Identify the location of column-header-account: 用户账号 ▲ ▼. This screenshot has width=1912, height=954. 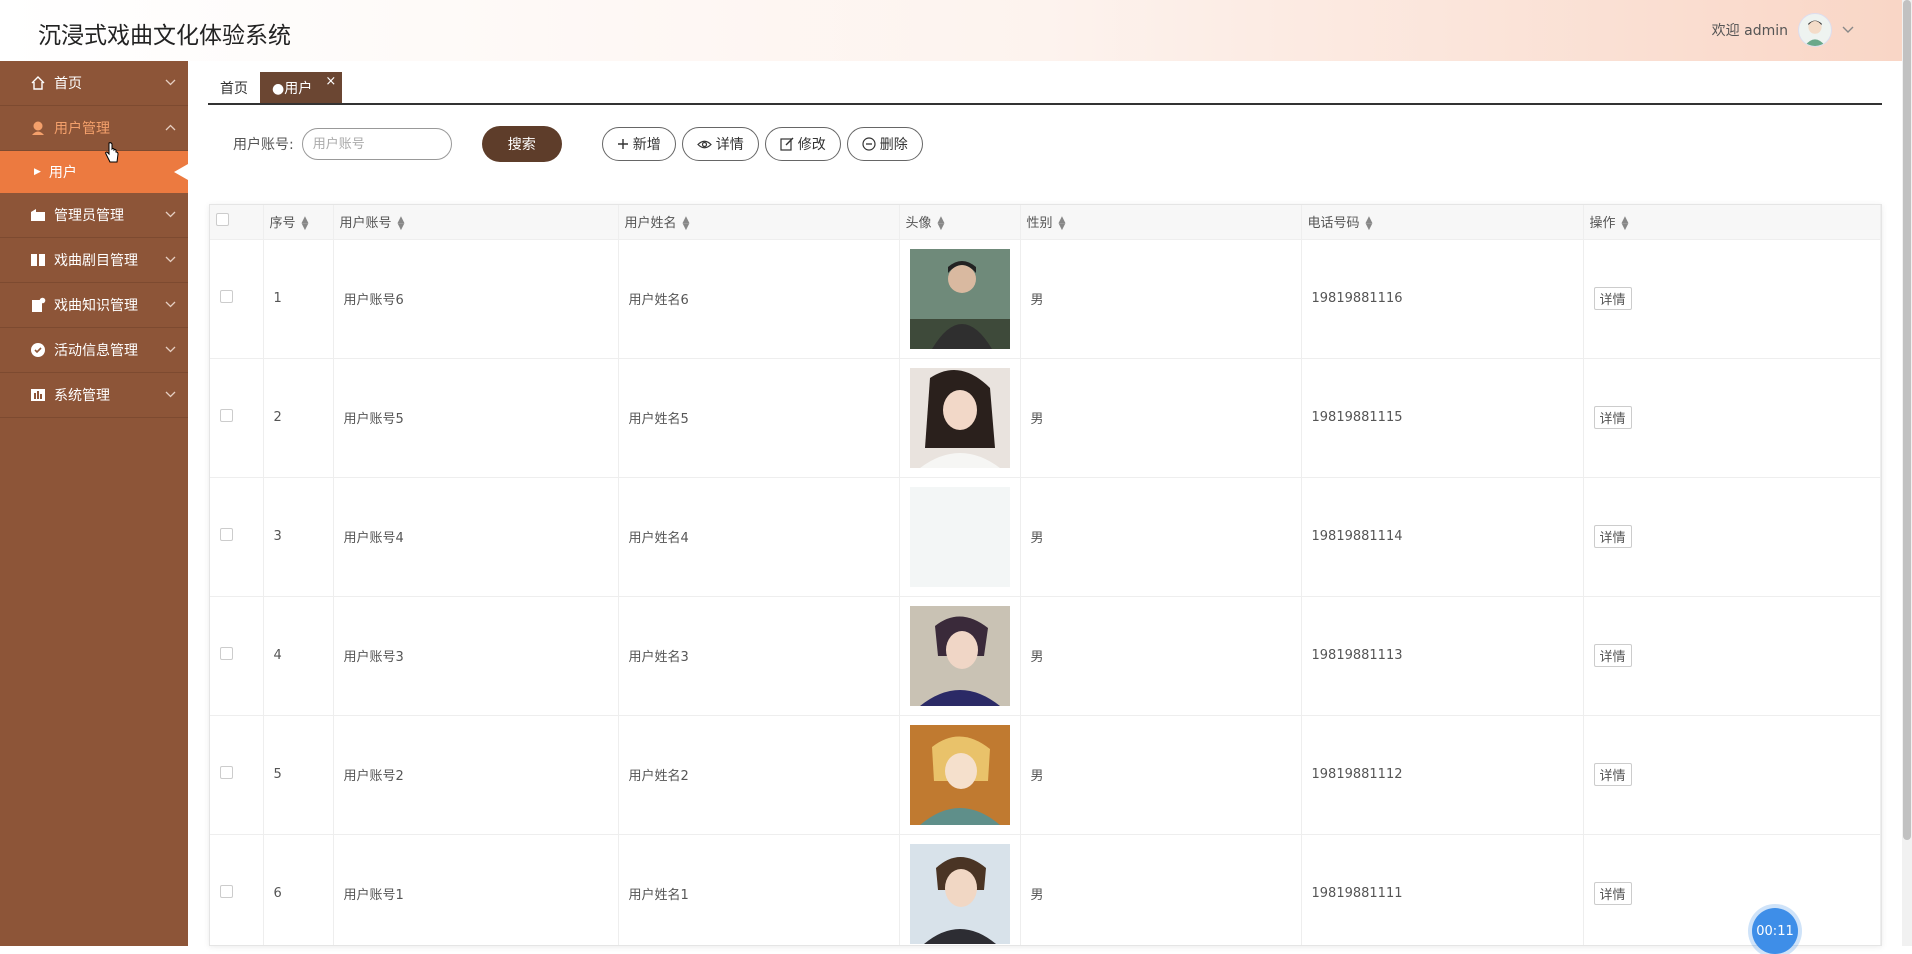
(476, 222).